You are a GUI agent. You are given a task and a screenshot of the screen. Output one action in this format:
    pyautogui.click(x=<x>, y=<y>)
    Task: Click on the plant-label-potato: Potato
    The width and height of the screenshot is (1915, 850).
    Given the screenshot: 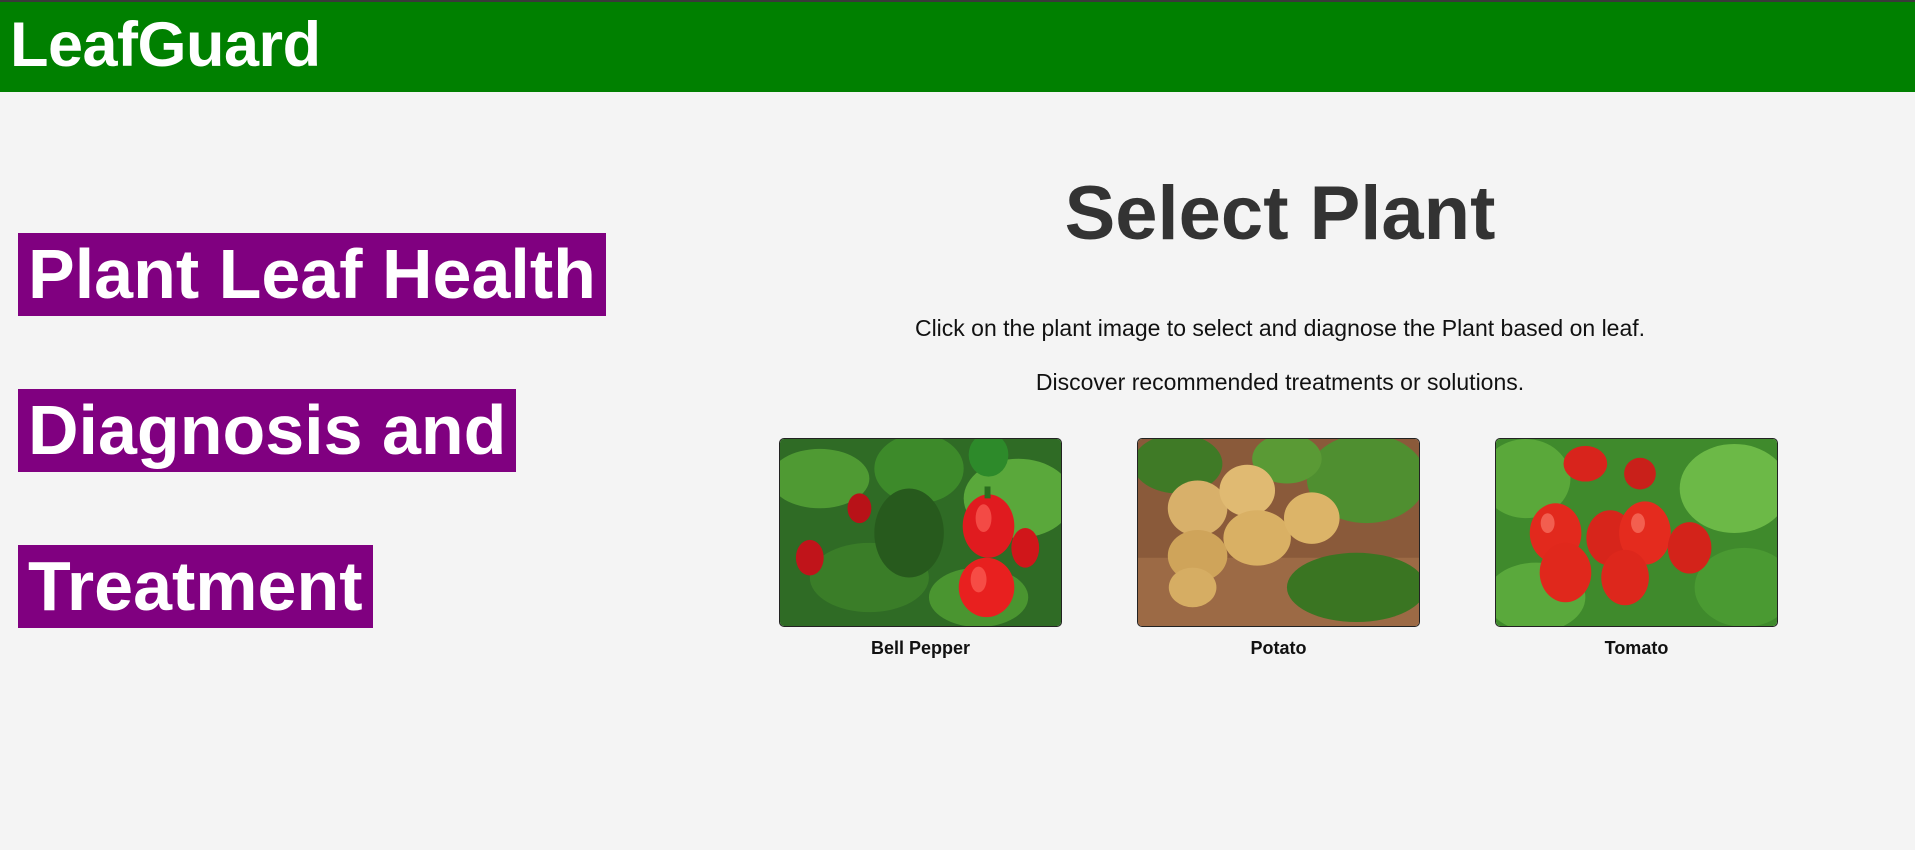 What is the action you would take?
    pyautogui.click(x=1278, y=648)
    